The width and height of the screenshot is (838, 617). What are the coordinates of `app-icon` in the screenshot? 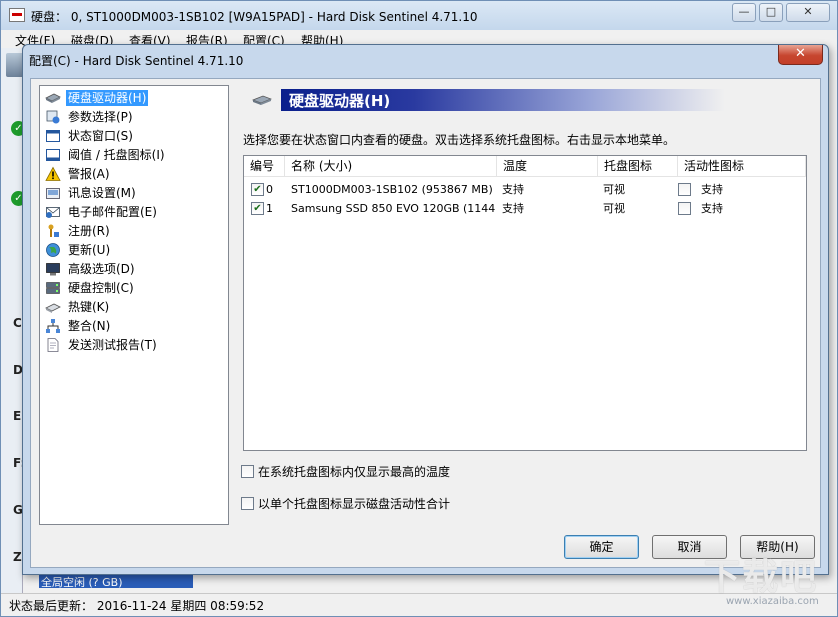 It's located at (17, 15).